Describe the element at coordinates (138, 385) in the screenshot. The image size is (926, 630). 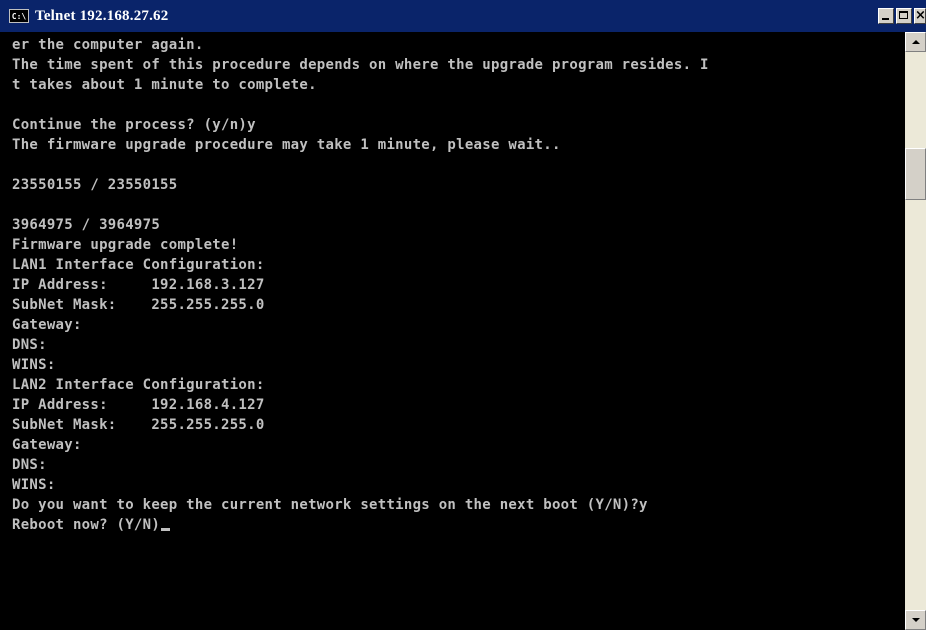
I see `terminal-line: LAN2 Interface Configuration:` at that location.